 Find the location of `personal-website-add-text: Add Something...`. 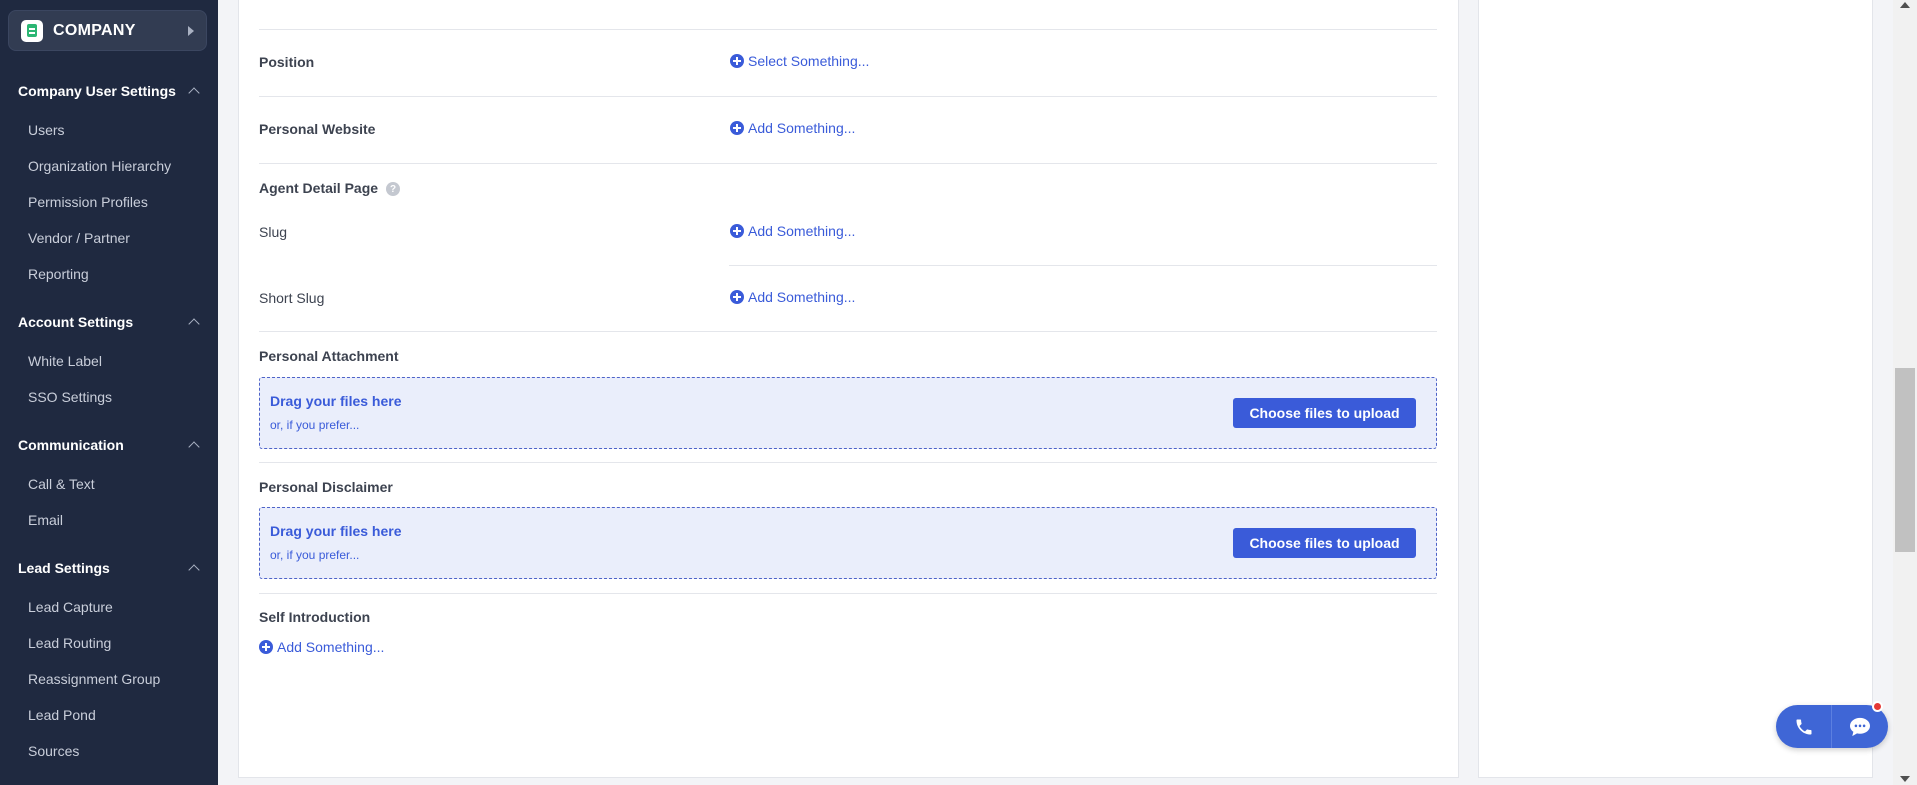

personal-website-add-text: Add Something... is located at coordinates (802, 128).